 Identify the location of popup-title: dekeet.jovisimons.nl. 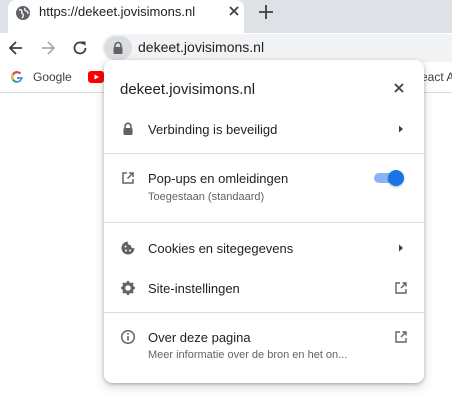
(188, 89).